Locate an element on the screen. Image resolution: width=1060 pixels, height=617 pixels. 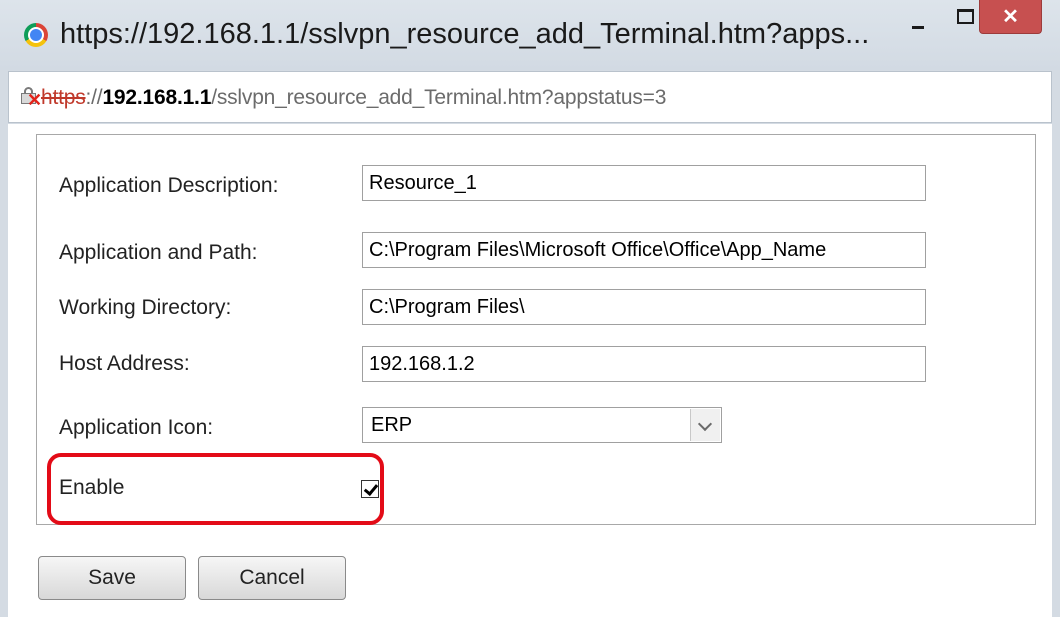
app-icon-selected-value: ERP is located at coordinates (392, 425).